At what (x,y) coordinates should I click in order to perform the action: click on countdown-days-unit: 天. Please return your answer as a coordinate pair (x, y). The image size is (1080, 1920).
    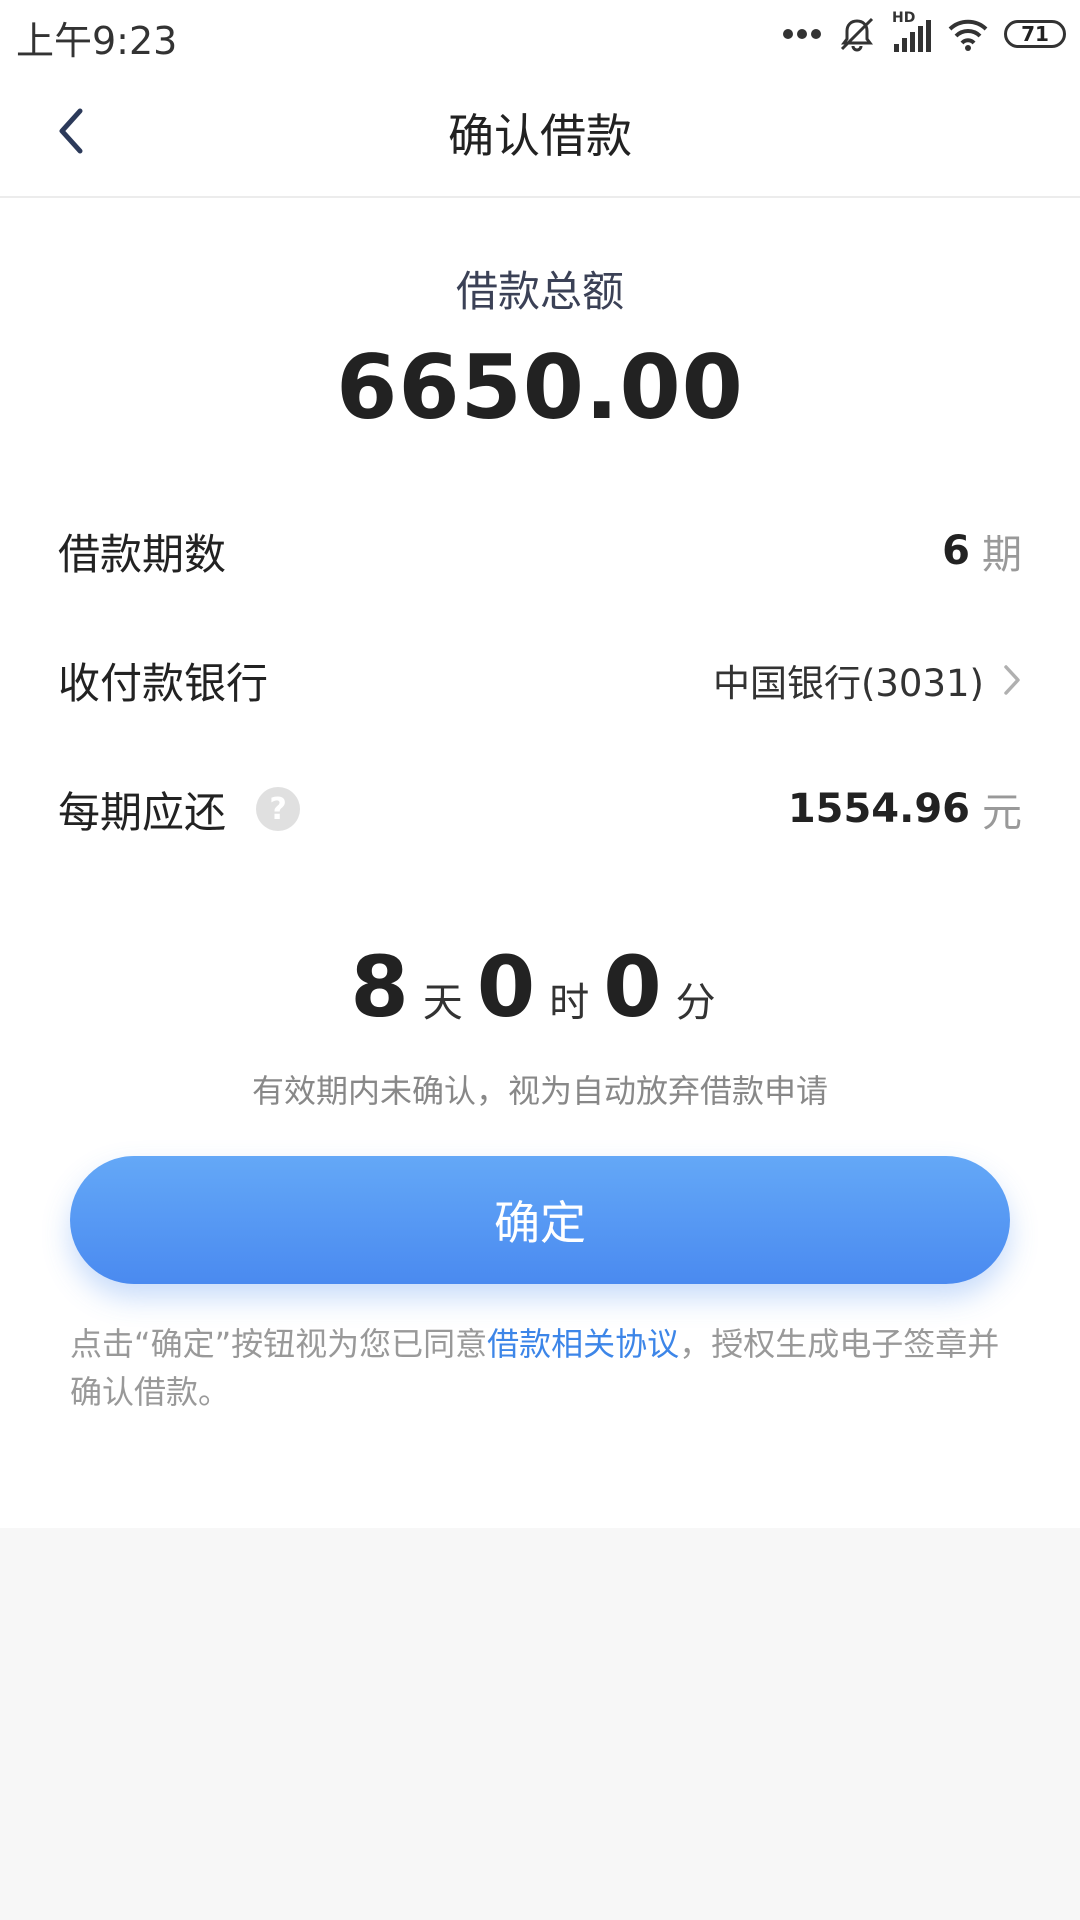
    Looking at the image, I should click on (442, 1003).